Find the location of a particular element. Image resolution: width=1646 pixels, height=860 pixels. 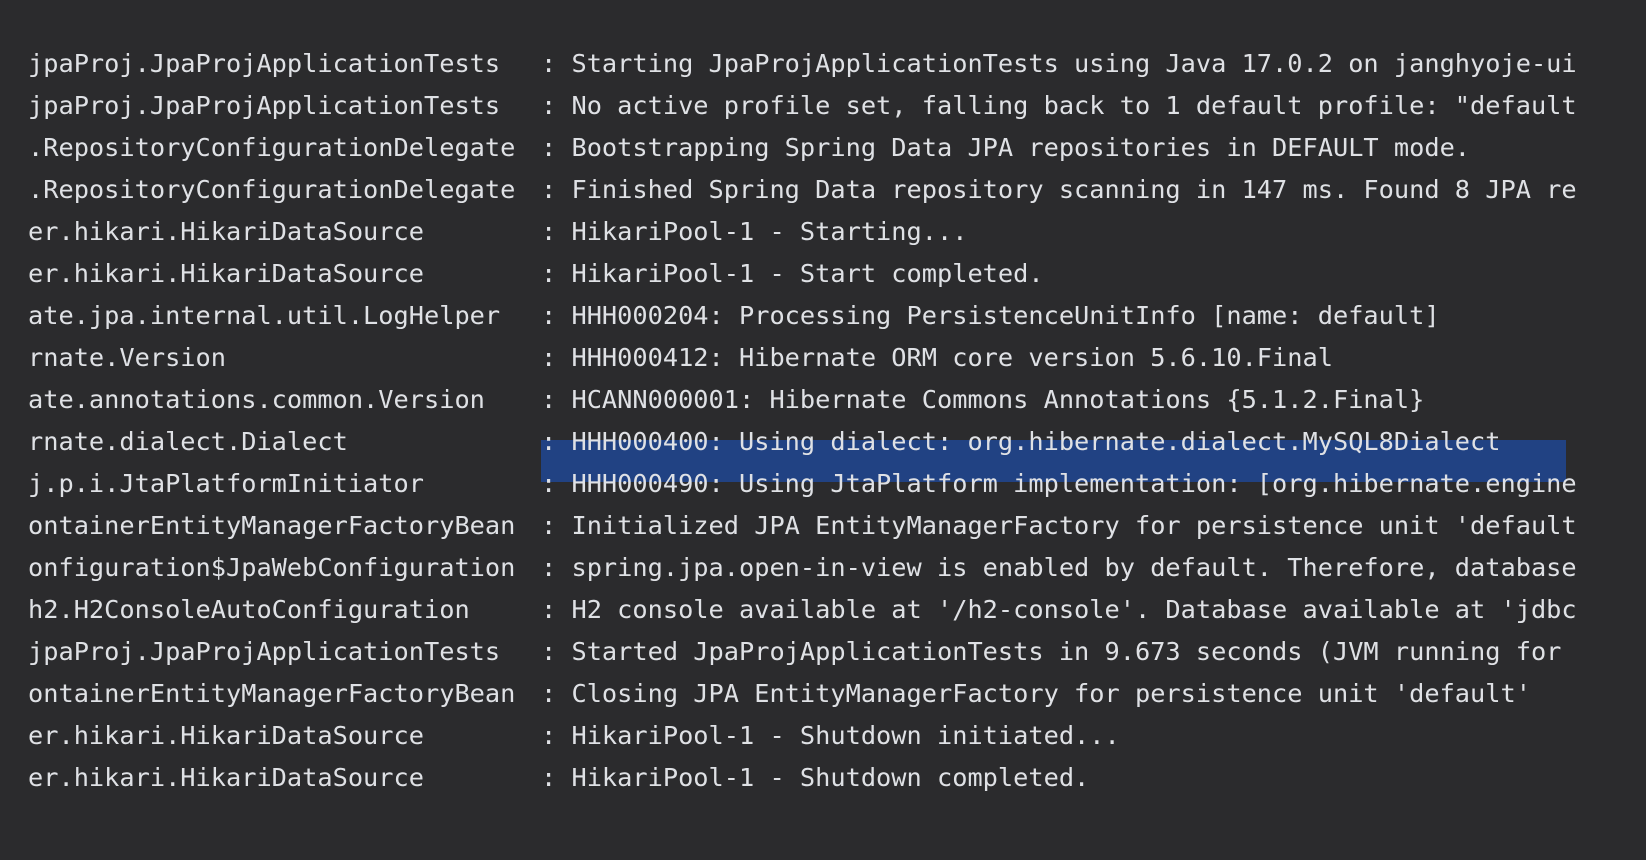

log-logger-name: h2.H2ConsoleAutoConfiguration is located at coordinates (249, 609).